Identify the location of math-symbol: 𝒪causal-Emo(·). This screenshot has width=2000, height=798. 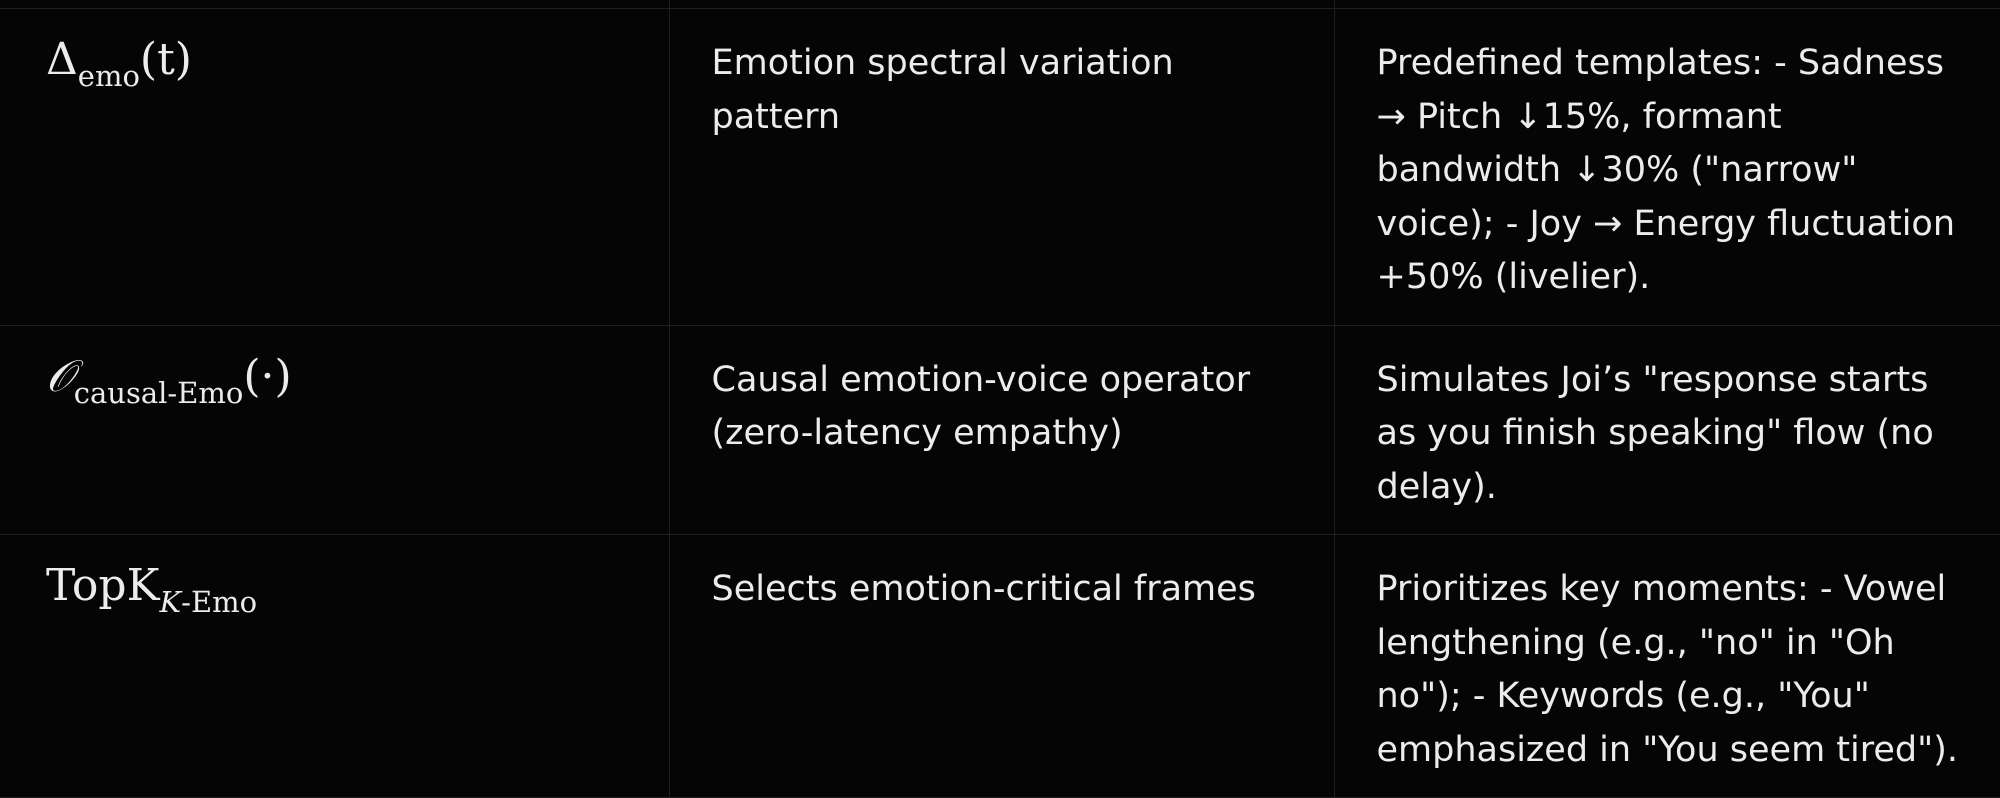
(169, 380).